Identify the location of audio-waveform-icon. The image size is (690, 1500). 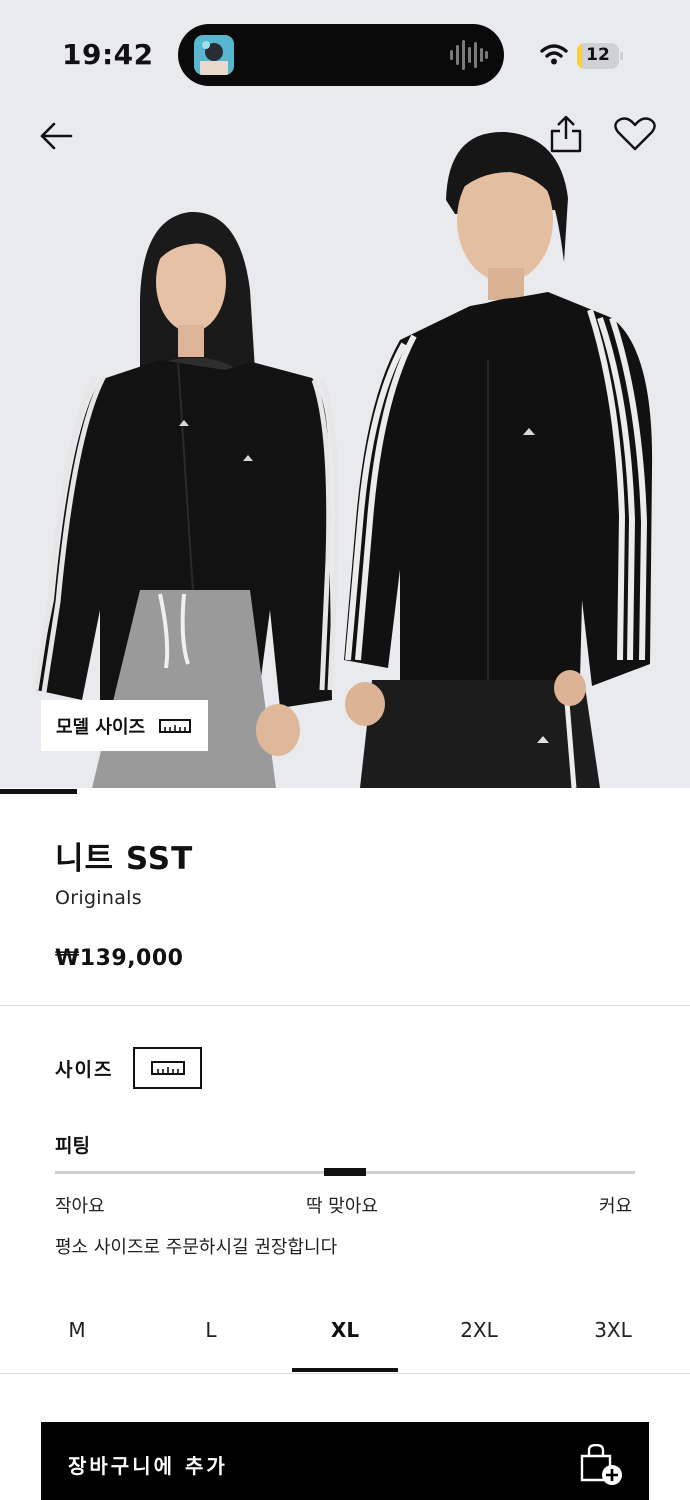
(469, 55).